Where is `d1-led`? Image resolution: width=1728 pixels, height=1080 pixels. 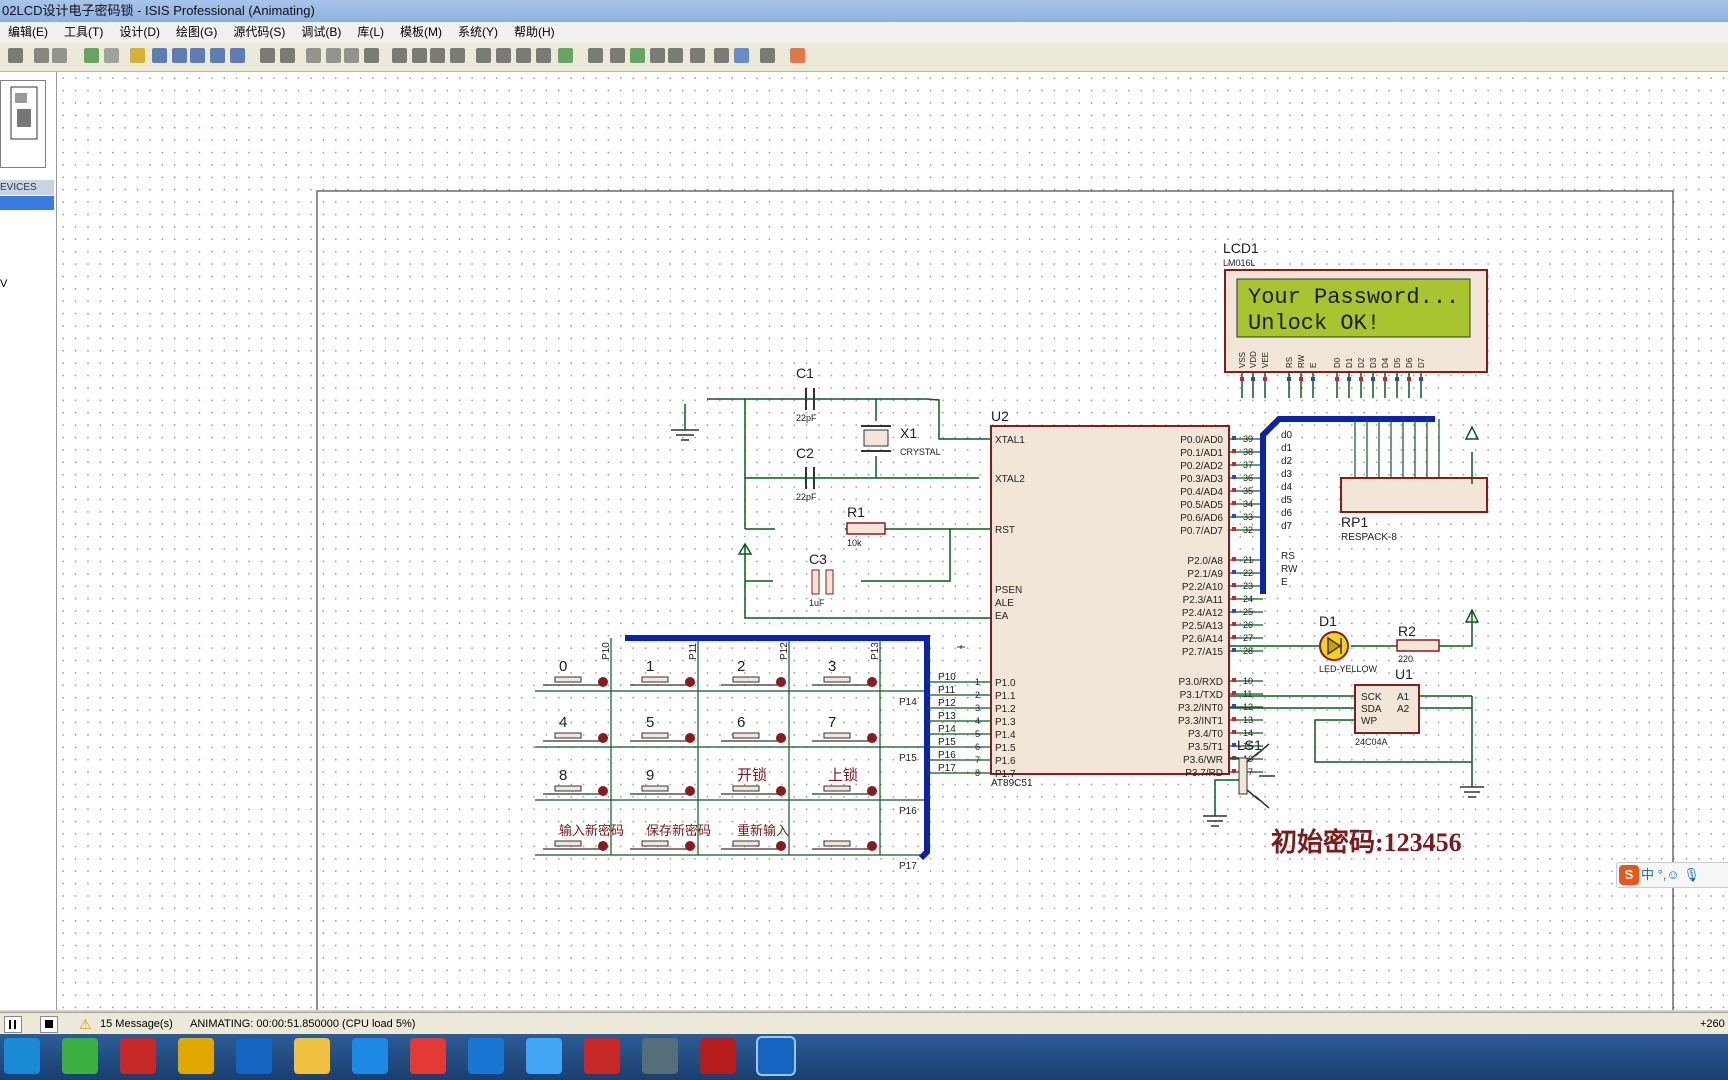
d1-led is located at coordinates (1334, 646).